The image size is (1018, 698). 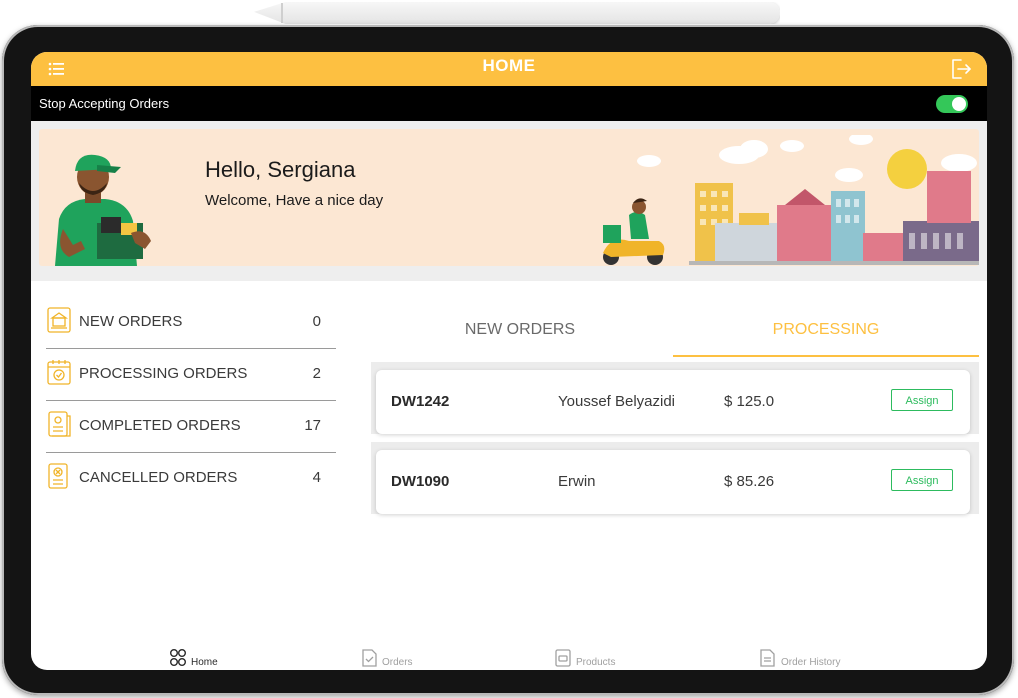 I want to click on top-bar: HOME, so click(x=509, y=69).